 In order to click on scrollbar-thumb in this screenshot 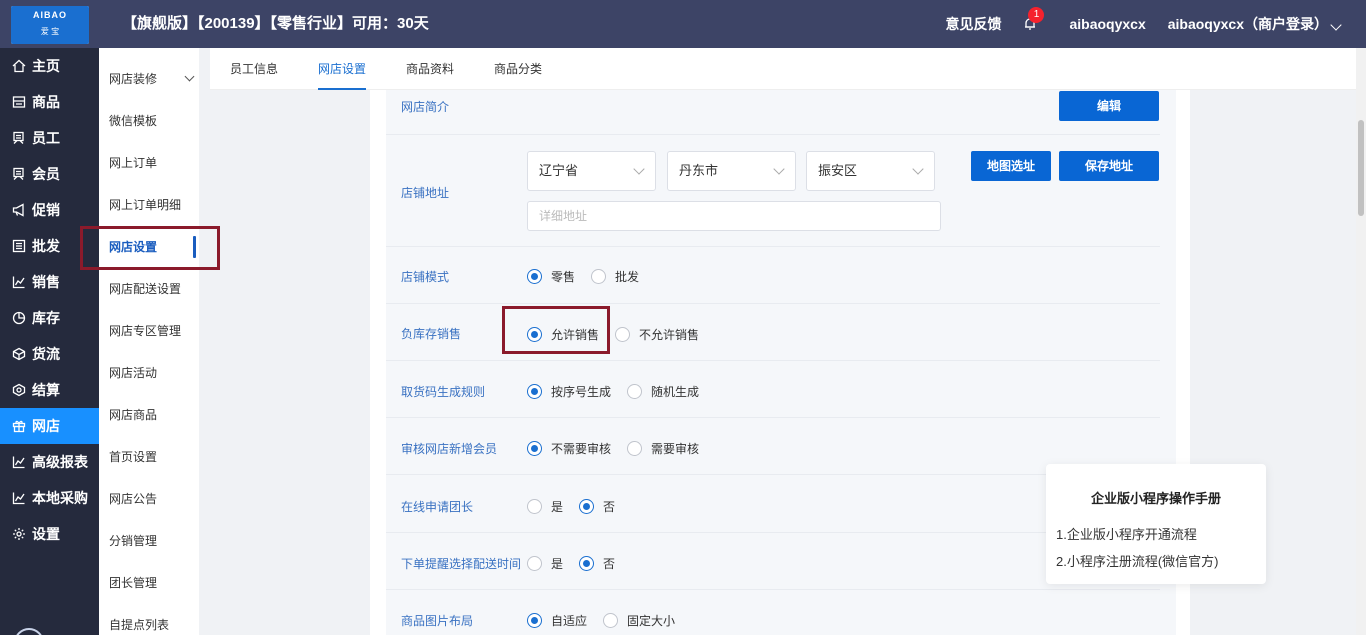, I will do `click(1361, 168)`.